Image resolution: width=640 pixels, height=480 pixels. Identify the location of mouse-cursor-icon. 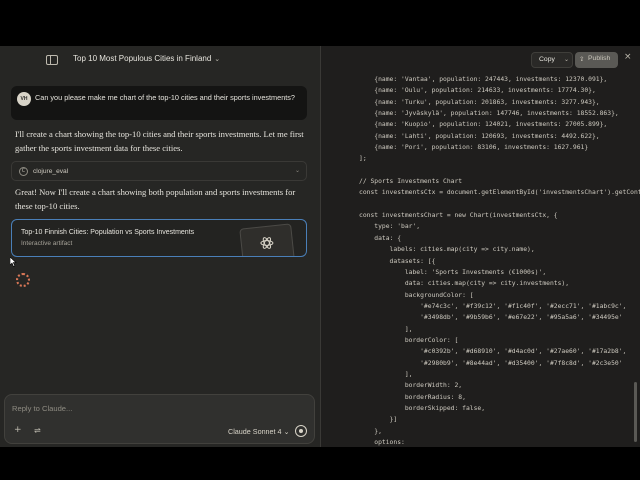
(13, 262).